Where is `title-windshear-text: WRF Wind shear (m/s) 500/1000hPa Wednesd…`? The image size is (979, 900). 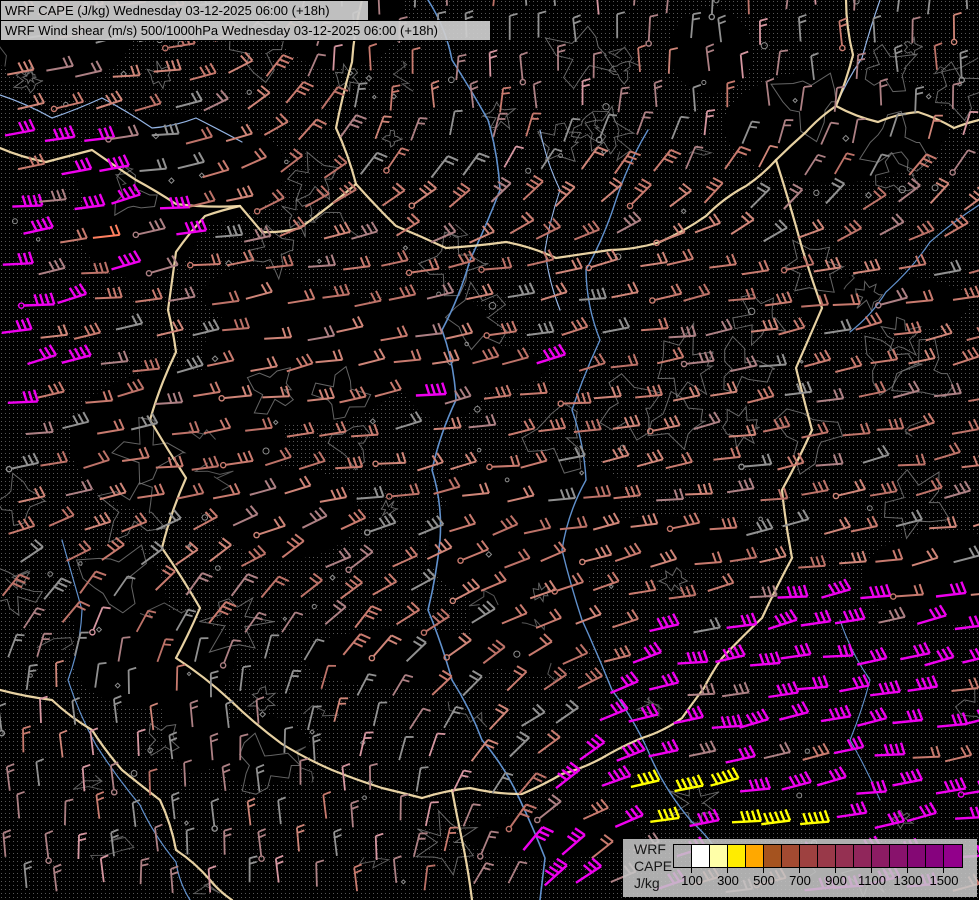 title-windshear-text: WRF Wind shear (m/s) 500/1000hPa Wednesd… is located at coordinates (221, 30).